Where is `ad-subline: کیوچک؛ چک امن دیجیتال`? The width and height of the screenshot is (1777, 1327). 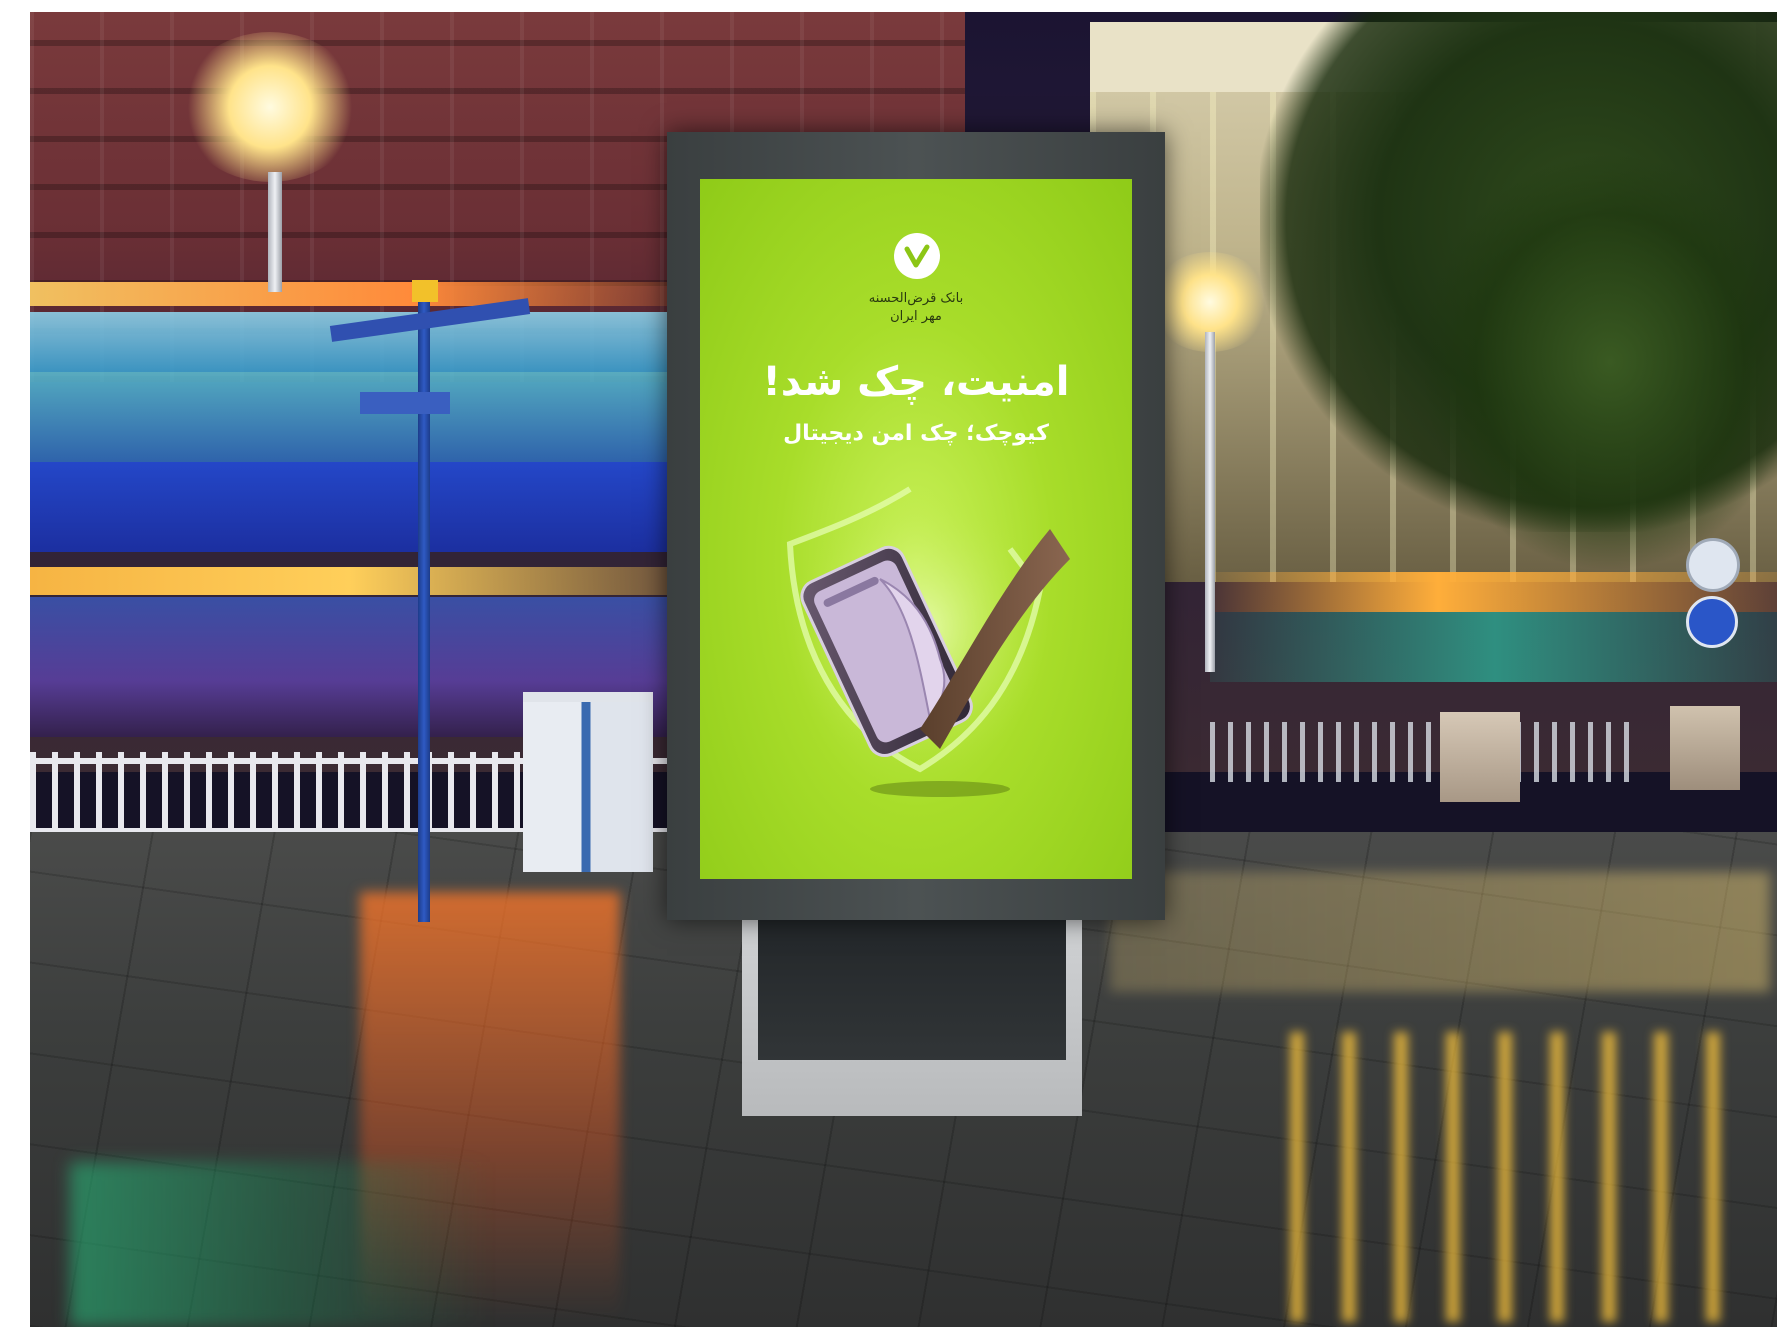
ad-subline: کیوچک؛ چک امن دیجیتال is located at coordinates (916, 433).